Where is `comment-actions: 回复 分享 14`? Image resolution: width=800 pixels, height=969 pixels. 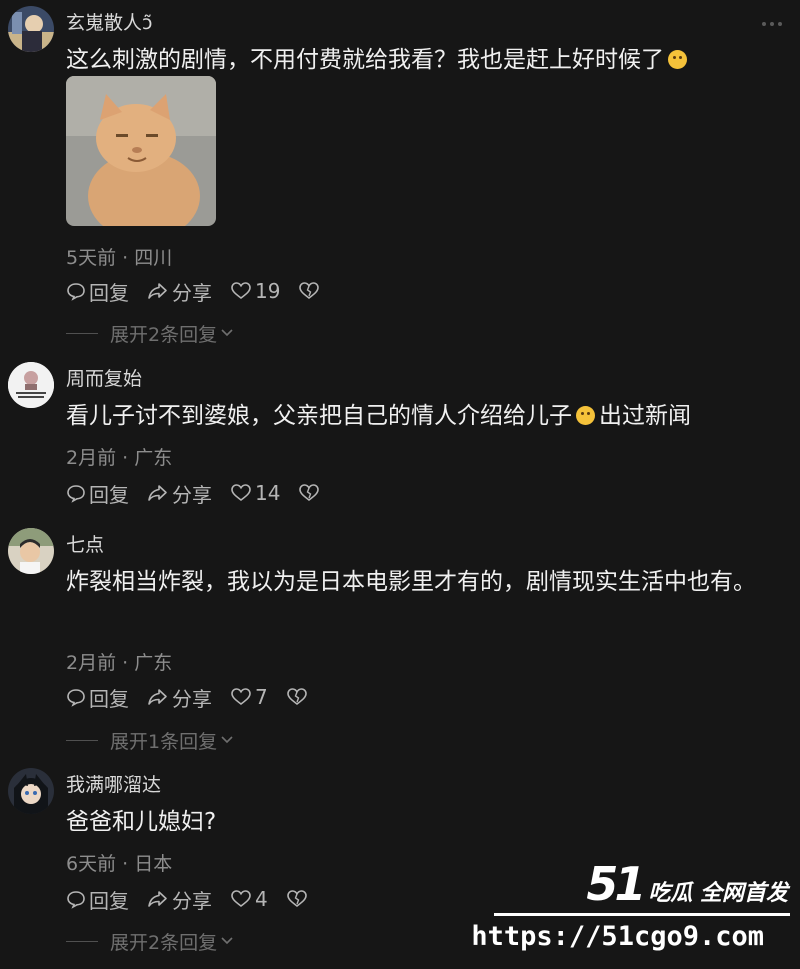
comment-actions: 回复 分享 14 is located at coordinates (203, 493).